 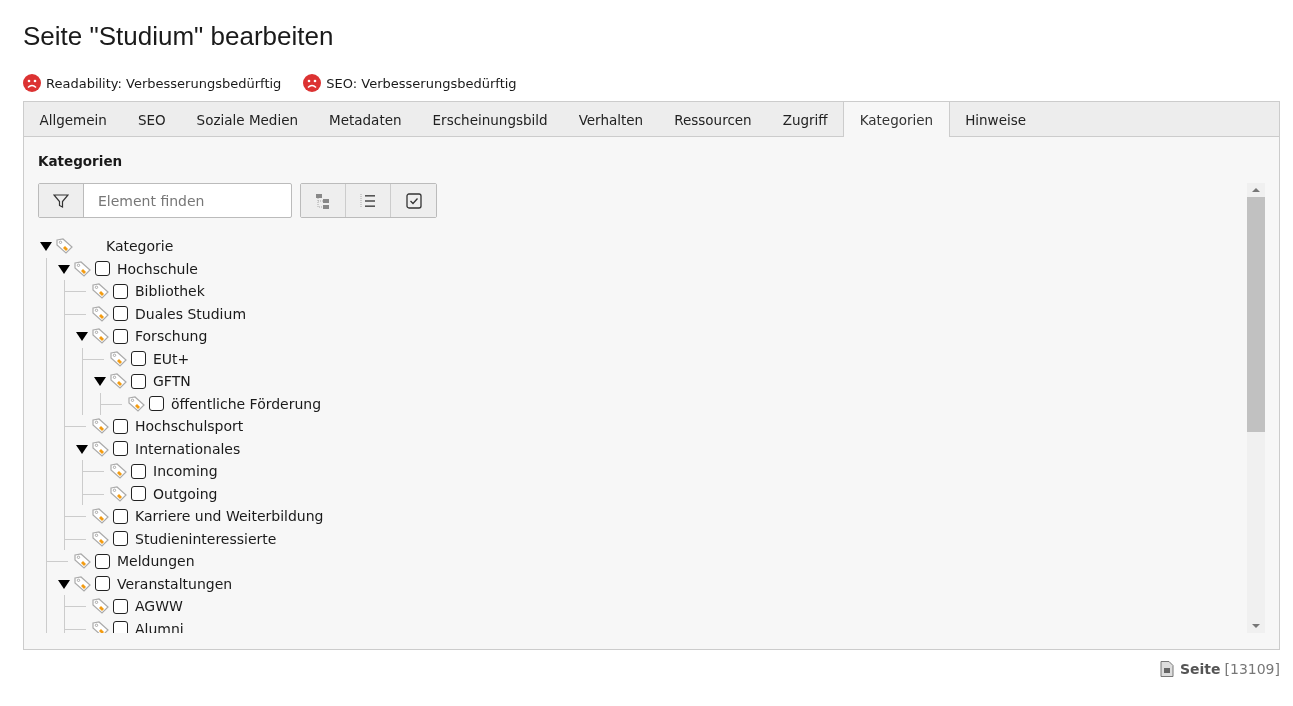 I want to click on scroll-up-icon, so click(x=1256, y=190).